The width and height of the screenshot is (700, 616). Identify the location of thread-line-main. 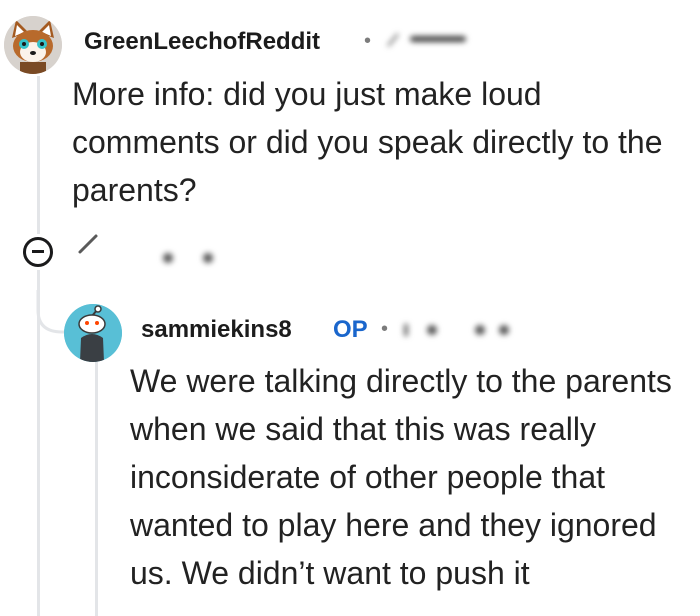
(38, 155).